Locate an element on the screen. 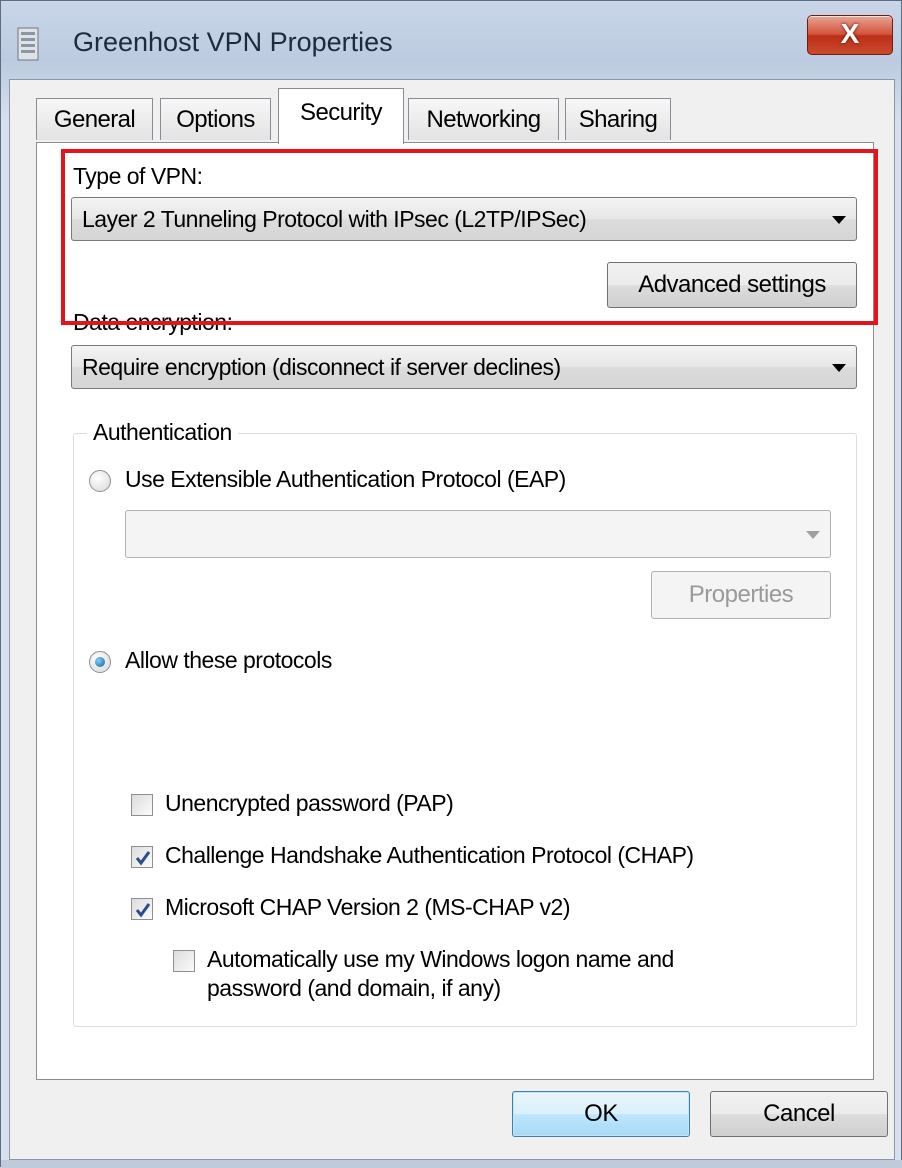 This screenshot has height=1168, width=902. title-bar: Greenhost VPN Properties X is located at coordinates (451, 40).